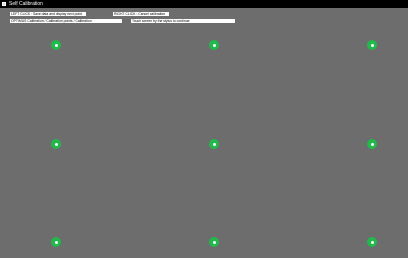 The height and width of the screenshot is (260, 408). I want to click on calibration-target-bottom-left, so click(56, 242).